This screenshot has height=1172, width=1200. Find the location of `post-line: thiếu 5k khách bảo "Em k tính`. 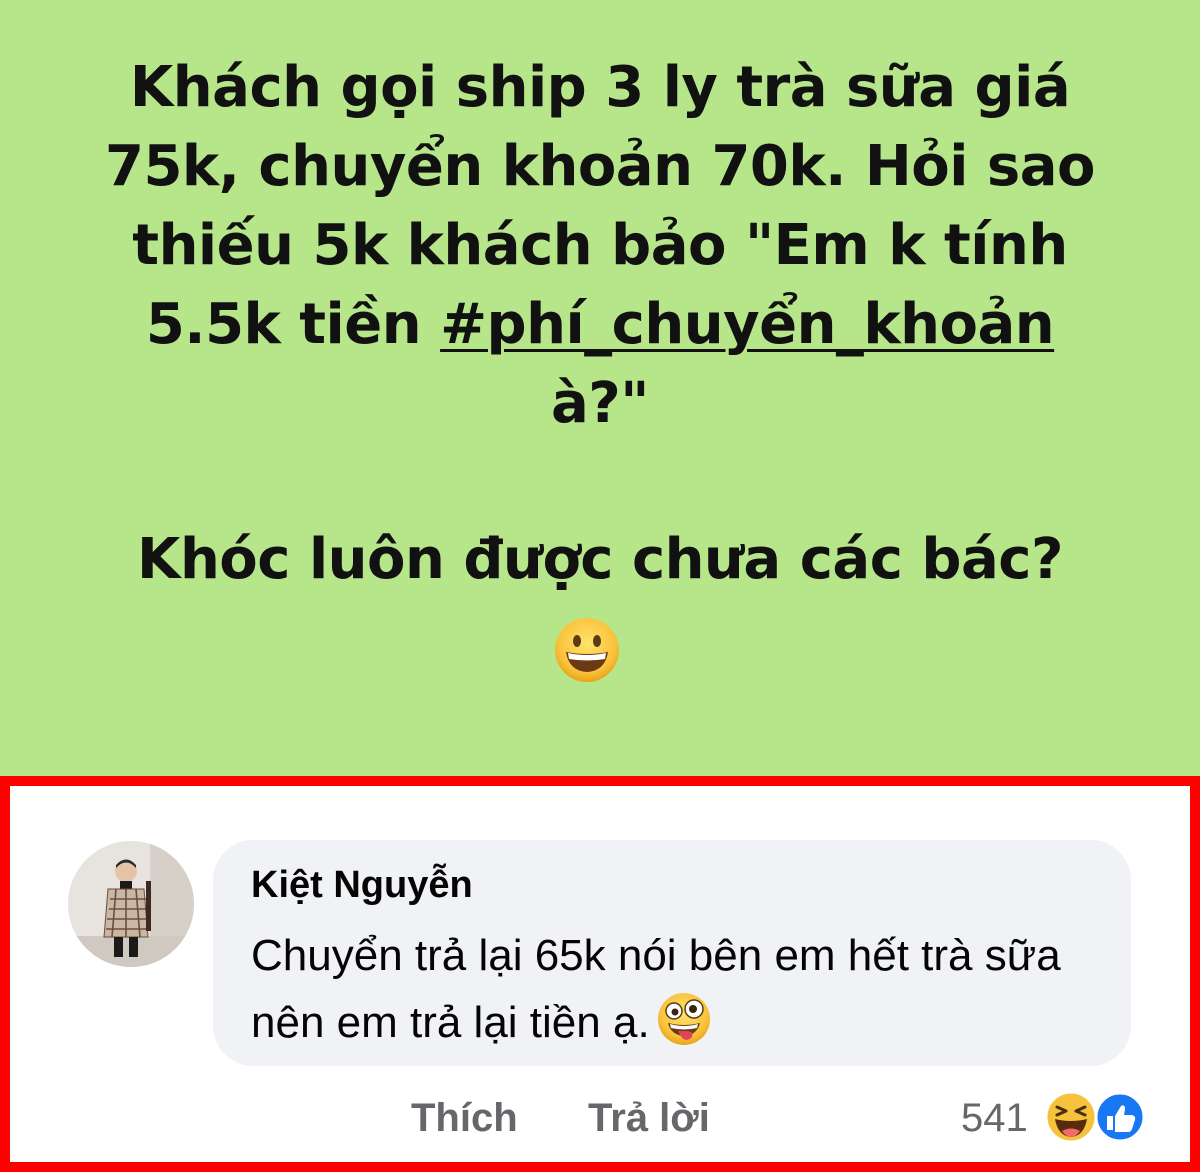

post-line: thiếu 5k khách bảo "Em k tính is located at coordinates (600, 245).